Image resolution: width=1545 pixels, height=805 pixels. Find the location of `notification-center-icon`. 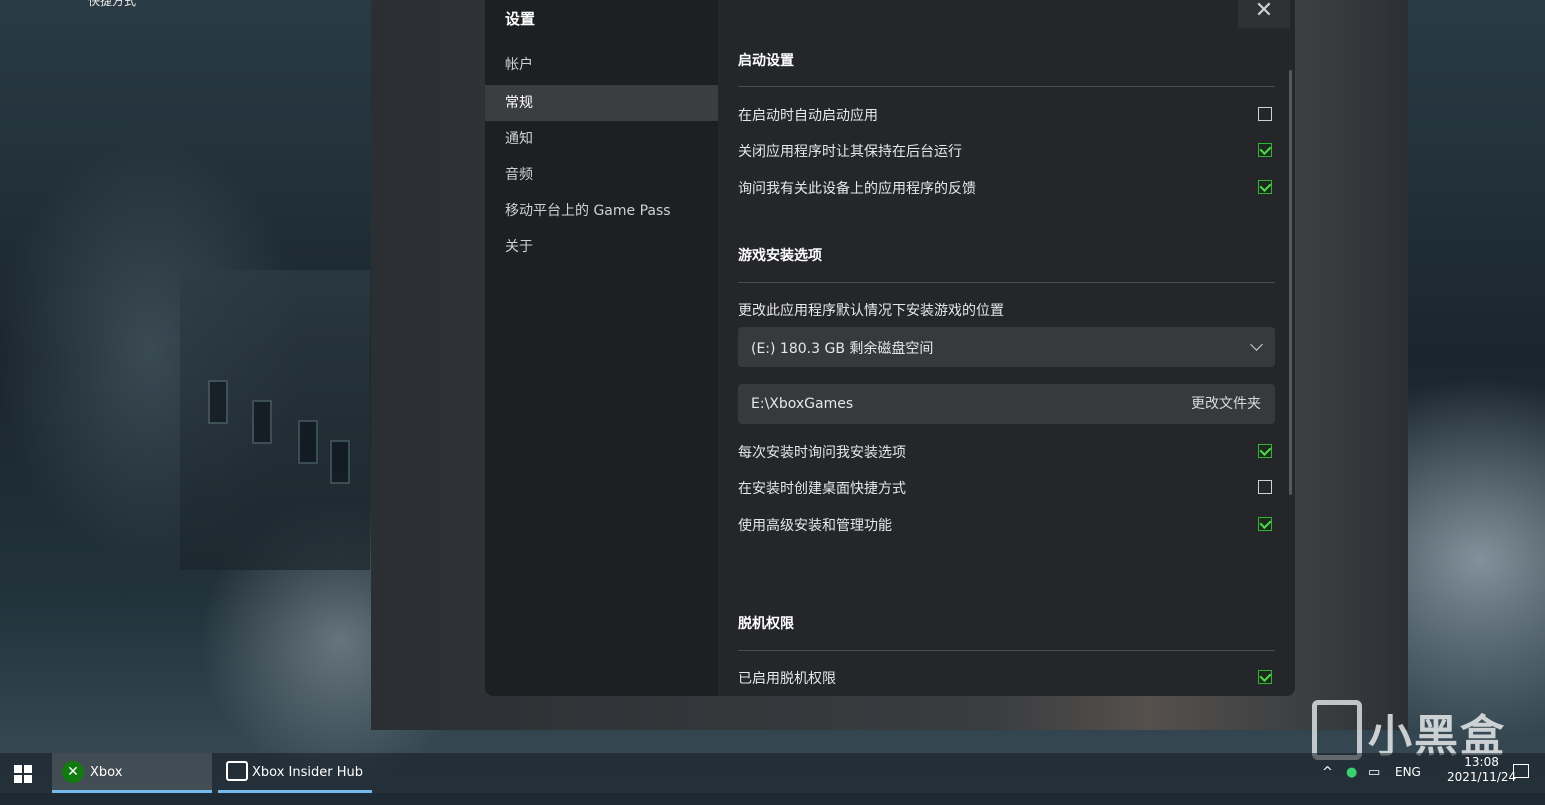

notification-center-icon is located at coordinates (1521, 771).